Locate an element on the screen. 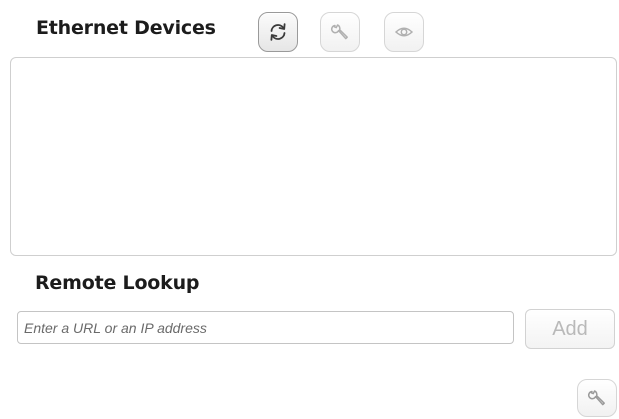 The height and width of the screenshot is (419, 619). remote-lookup-title: Remote Lookup is located at coordinates (117, 283).